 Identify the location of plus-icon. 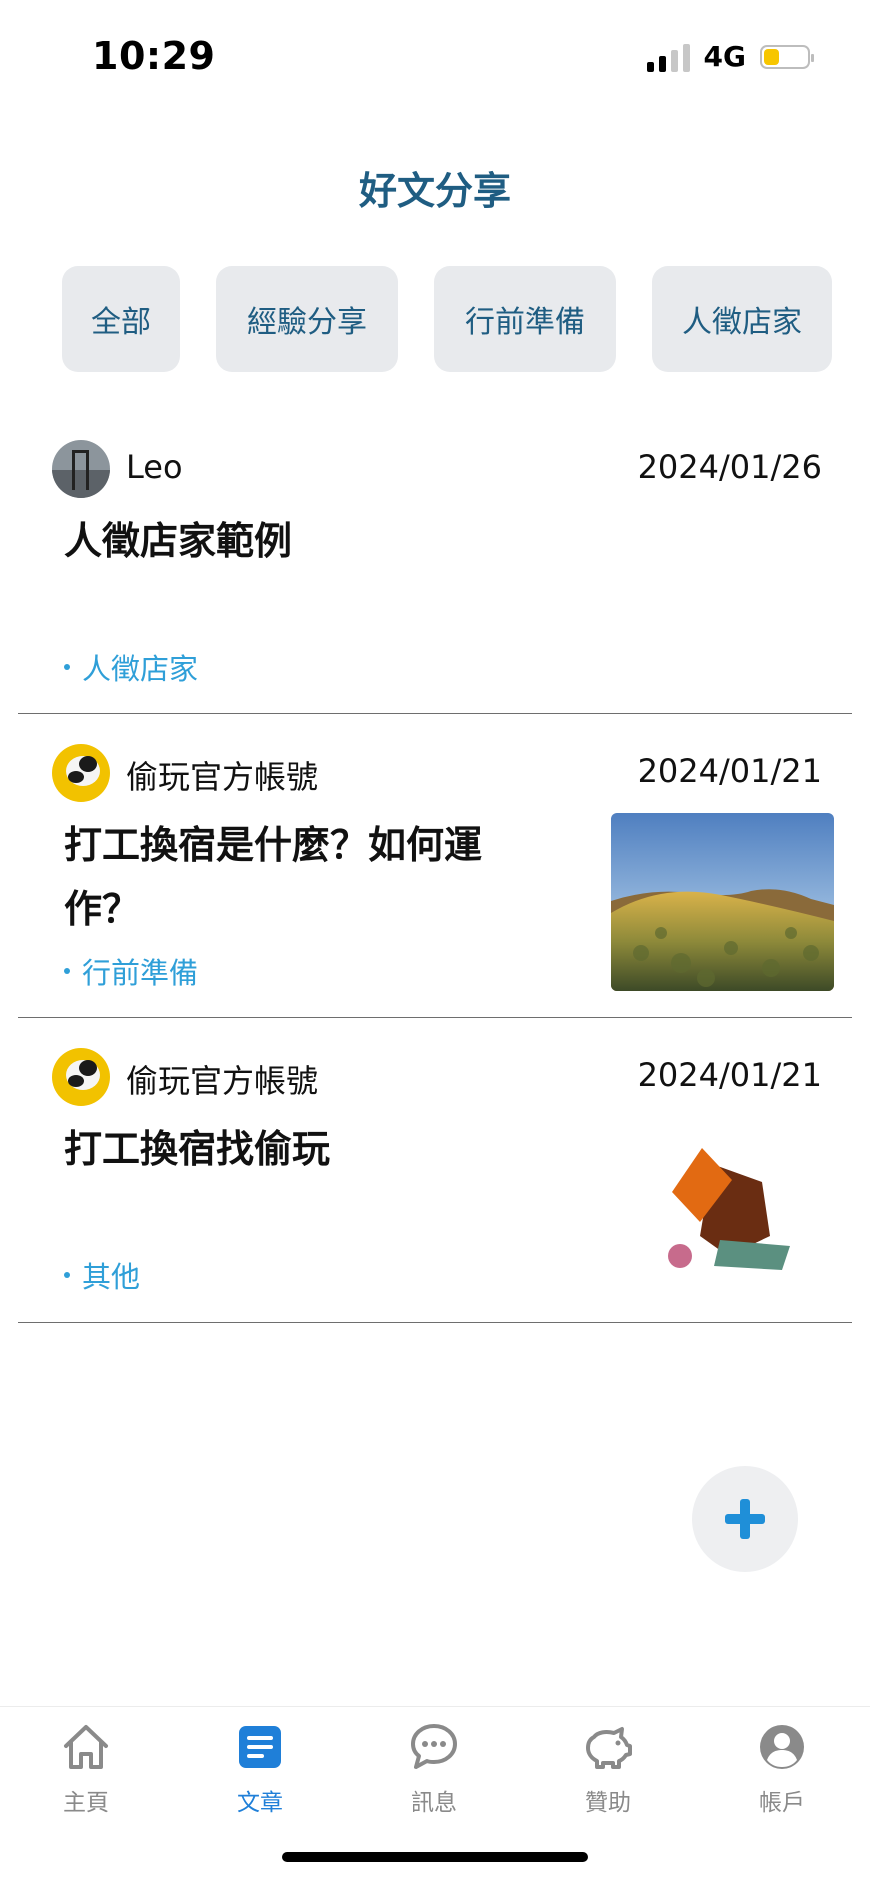
(745, 1519).